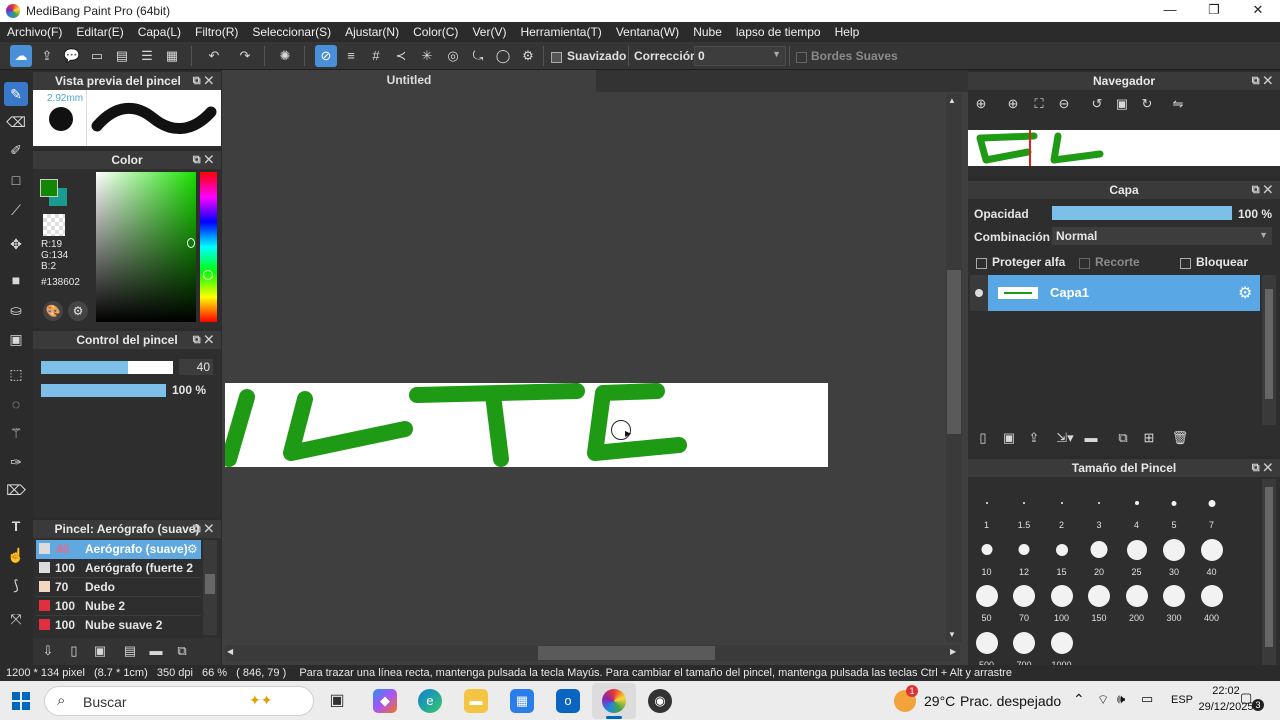 This screenshot has width=1280, height=720. Describe the element at coordinates (1185, 263) in the screenshot. I see `lock-checkbox` at that location.